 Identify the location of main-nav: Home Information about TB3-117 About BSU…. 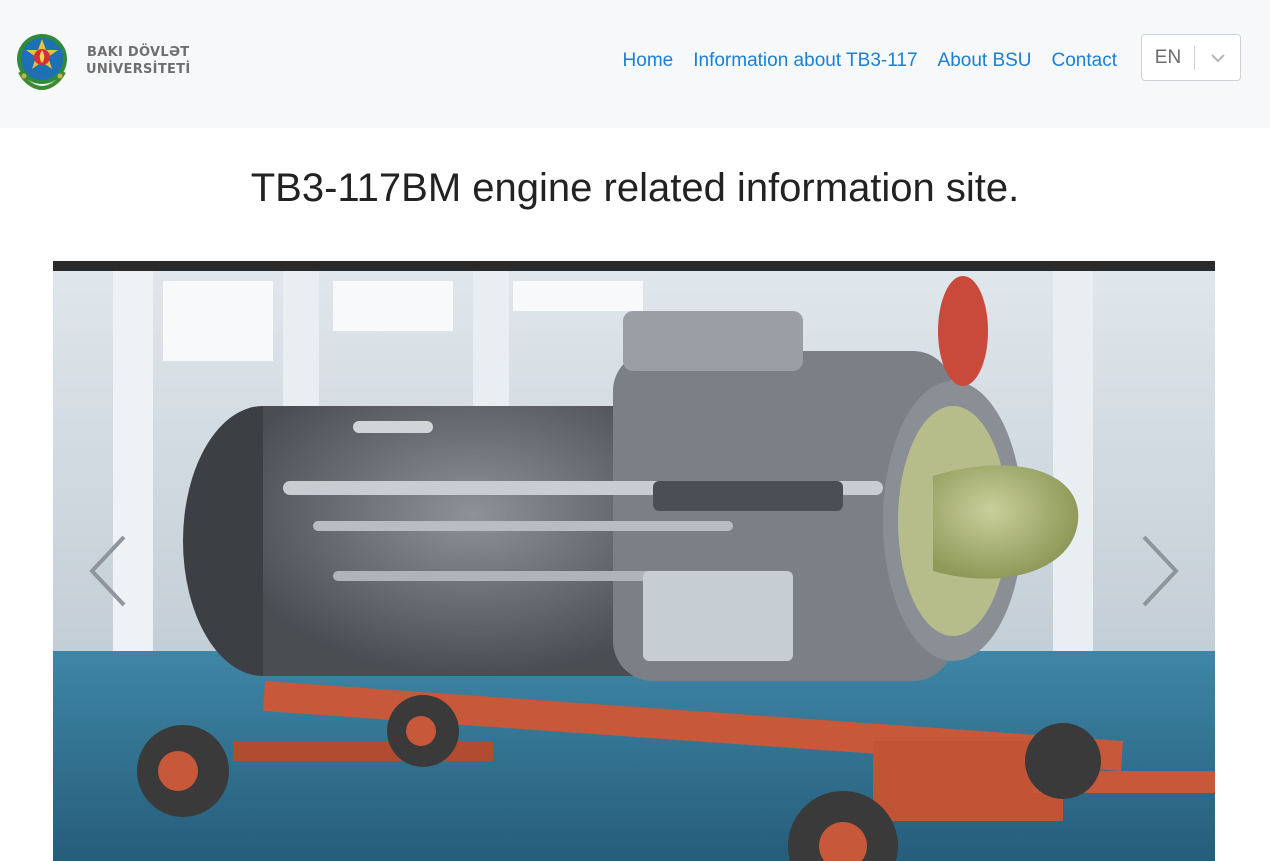
(870, 61).